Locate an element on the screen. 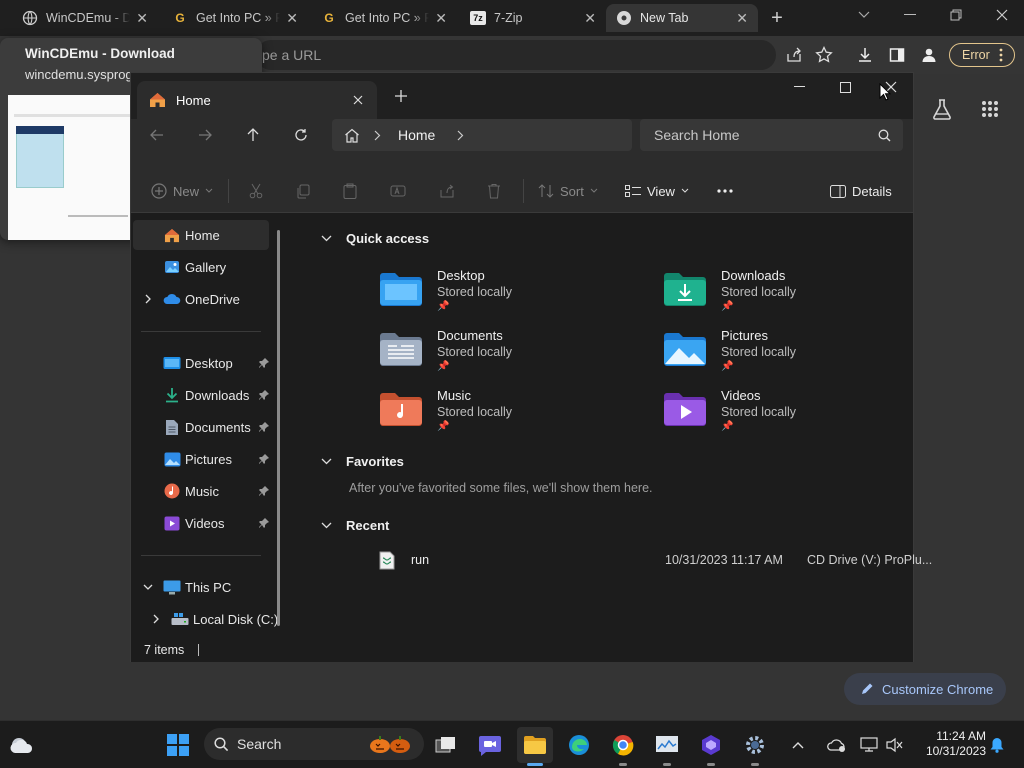 The image size is (1024, 768). sidebar-item-pictures: Pictures is located at coordinates (201, 459).